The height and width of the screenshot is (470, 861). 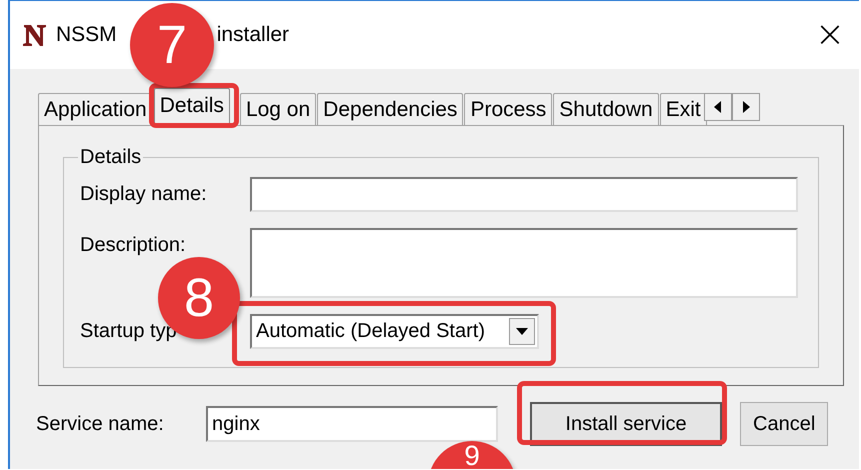 I want to click on window-title: installer, so click(x=253, y=35).